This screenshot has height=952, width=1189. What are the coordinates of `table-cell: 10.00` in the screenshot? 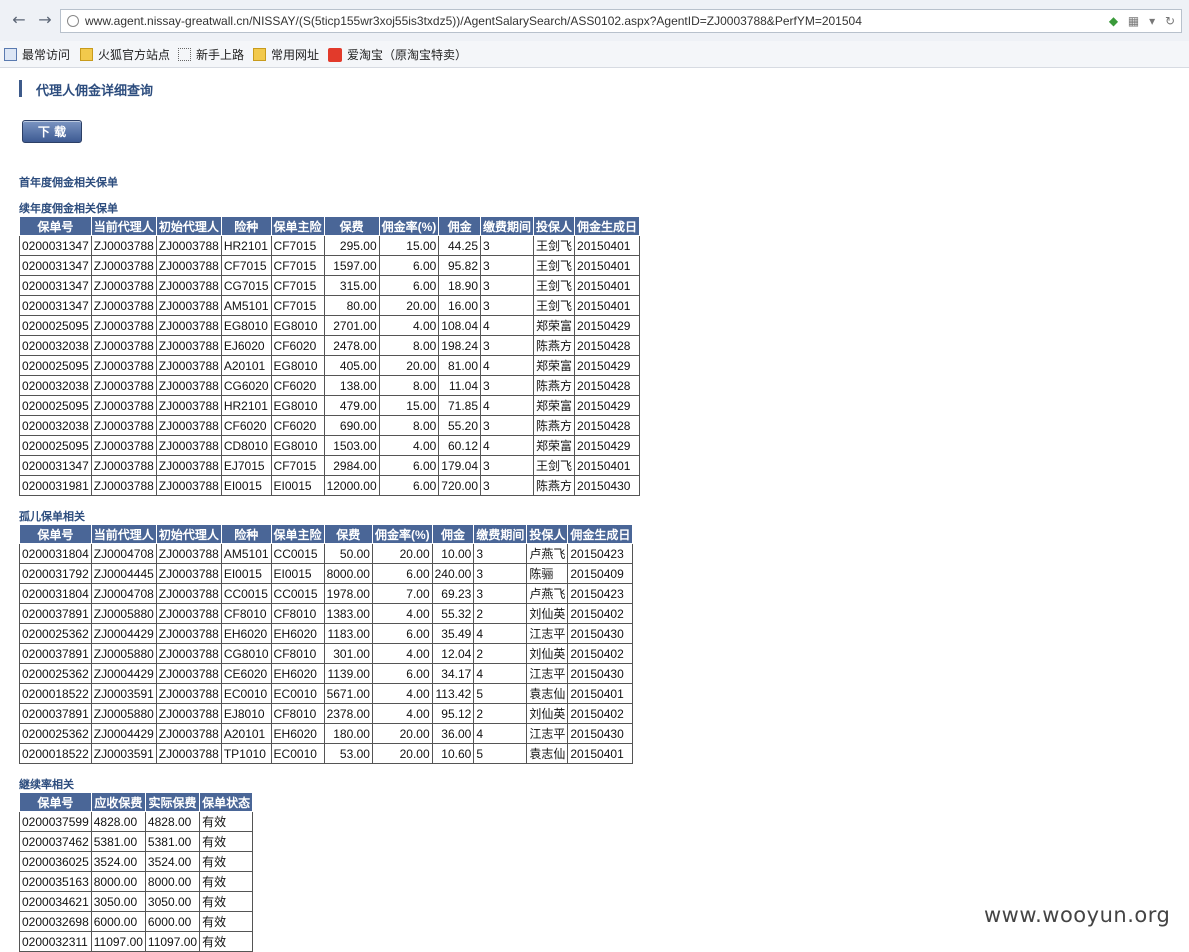 It's located at (453, 553).